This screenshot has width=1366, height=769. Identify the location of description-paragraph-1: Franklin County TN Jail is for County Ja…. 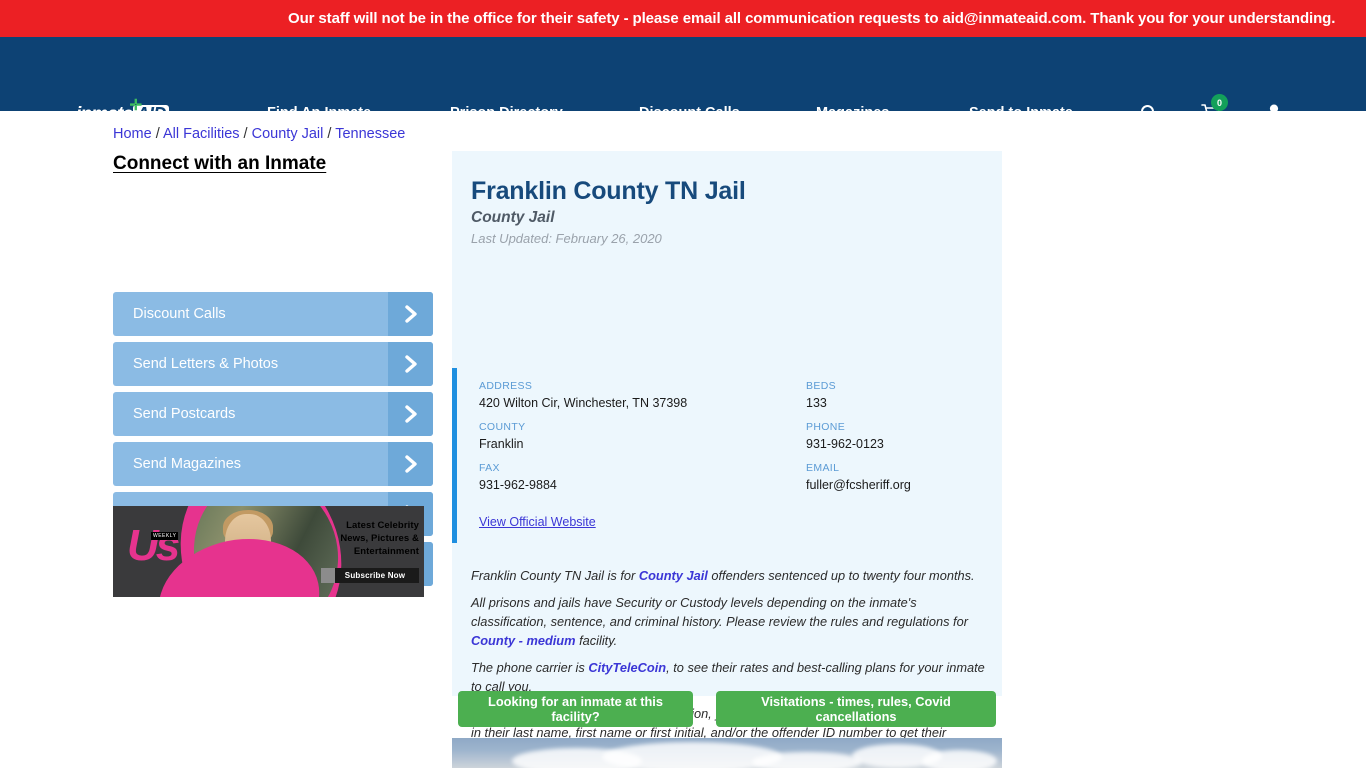
(730, 575).